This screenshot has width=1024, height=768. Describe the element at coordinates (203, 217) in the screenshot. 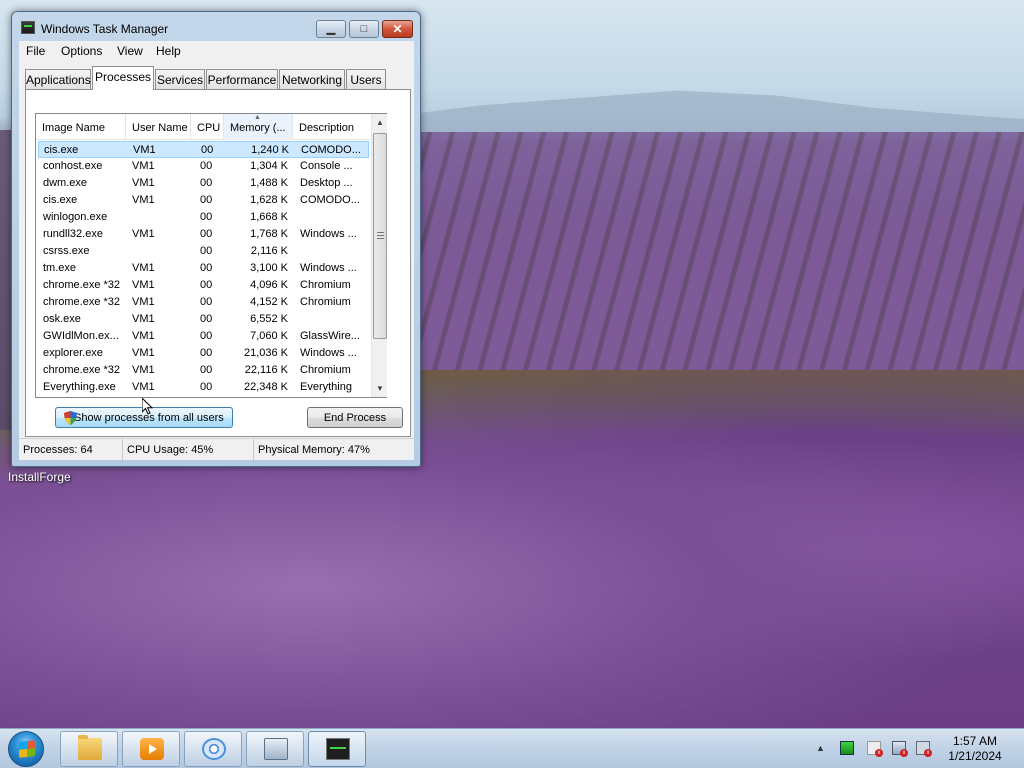

I see `process-row: winlogon.exe 00 1,668 K` at that location.